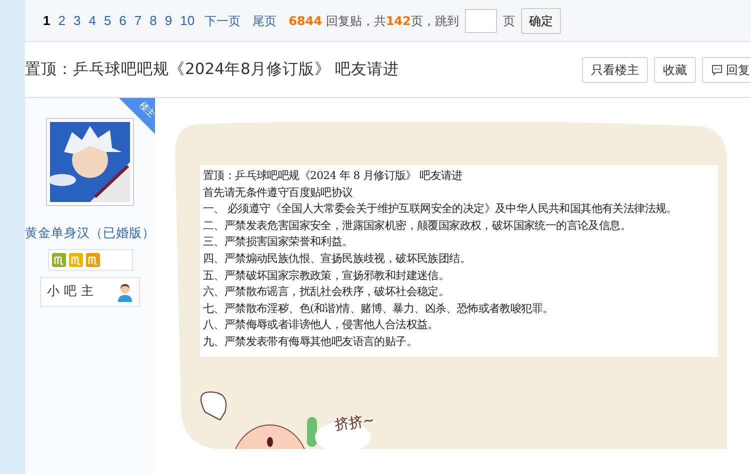 The image size is (751, 474). I want to click on rule-text: 六、严禁散布谣言，扰乱社会秩序，破坏社会稳定。, so click(326, 292).